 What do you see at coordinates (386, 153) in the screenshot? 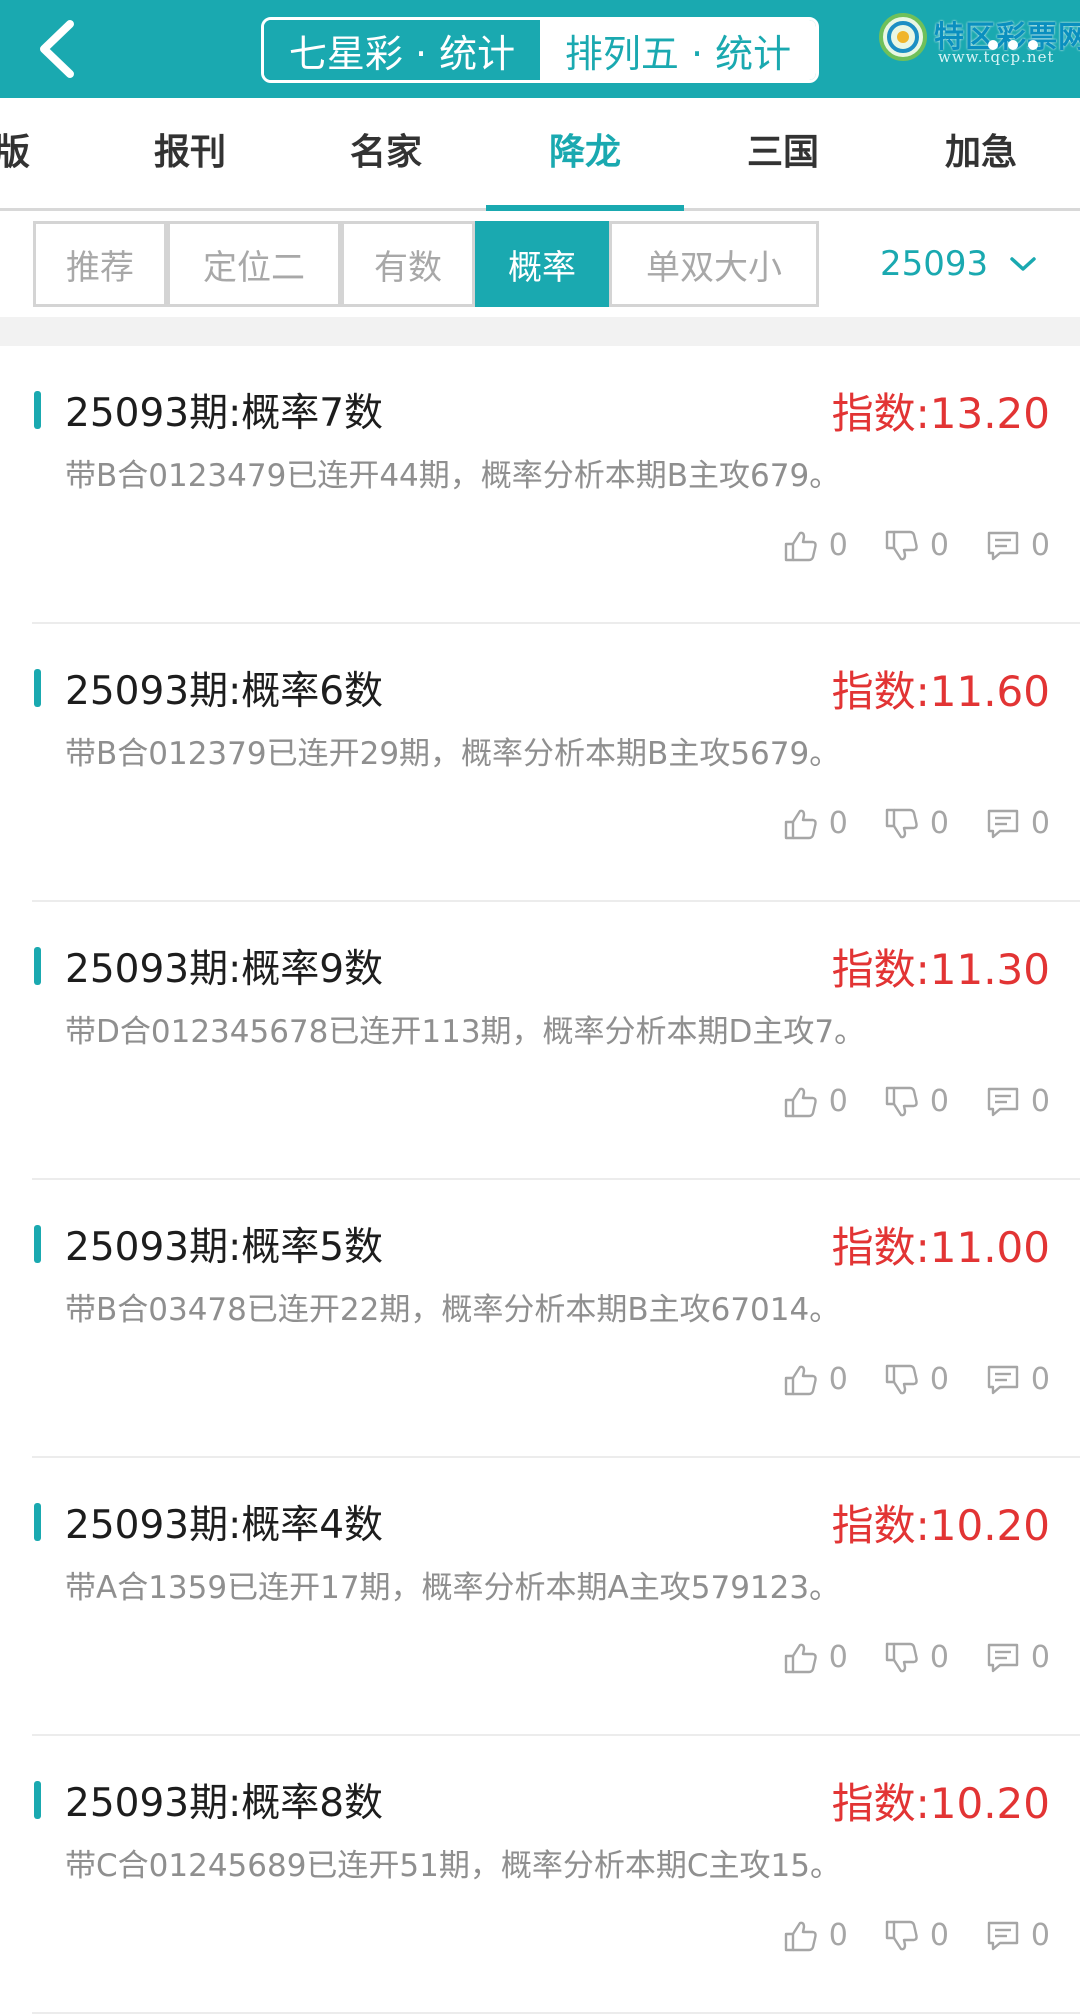
I see `nav-item-mingjia: 名家` at bounding box center [386, 153].